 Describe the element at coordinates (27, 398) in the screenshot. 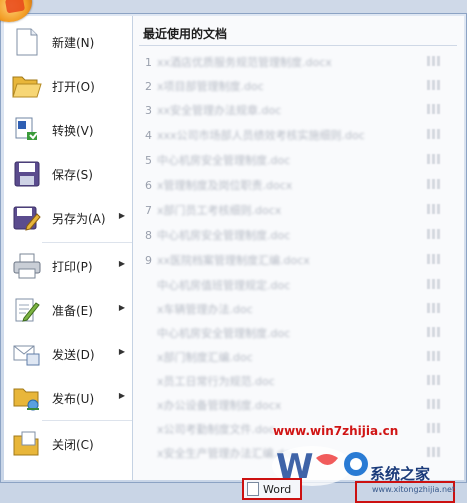

I see `publish-icon` at that location.